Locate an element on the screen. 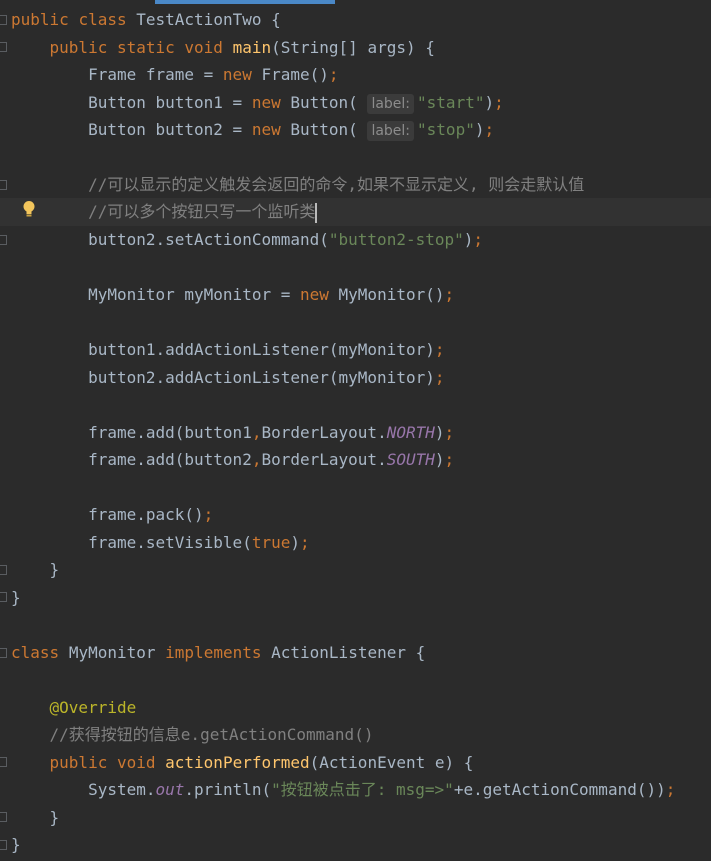  code-text: button2.addActionListener(myMonitor) is located at coordinates (261, 377).